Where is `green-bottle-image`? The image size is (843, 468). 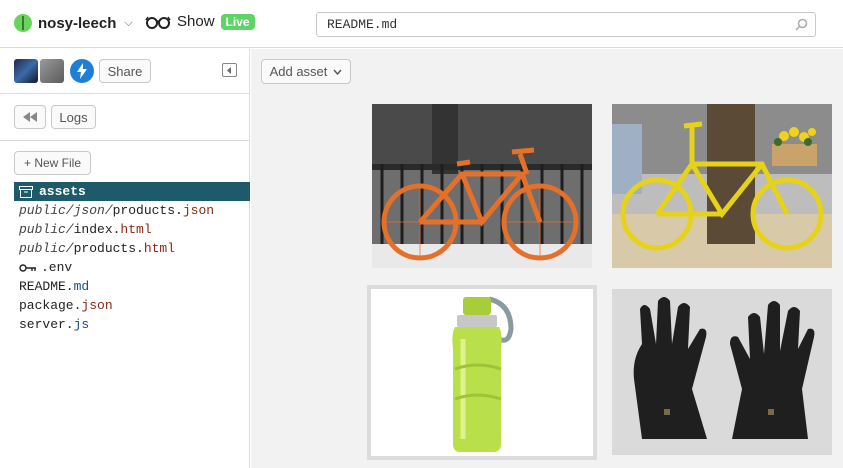 green-bottle-image is located at coordinates (482, 372).